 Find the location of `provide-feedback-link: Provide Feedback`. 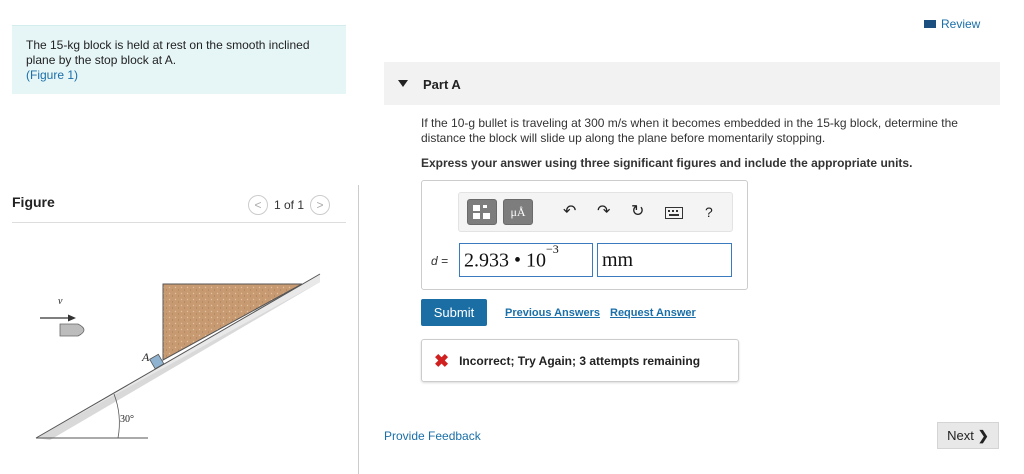

provide-feedback-link: Provide Feedback is located at coordinates (432, 436).